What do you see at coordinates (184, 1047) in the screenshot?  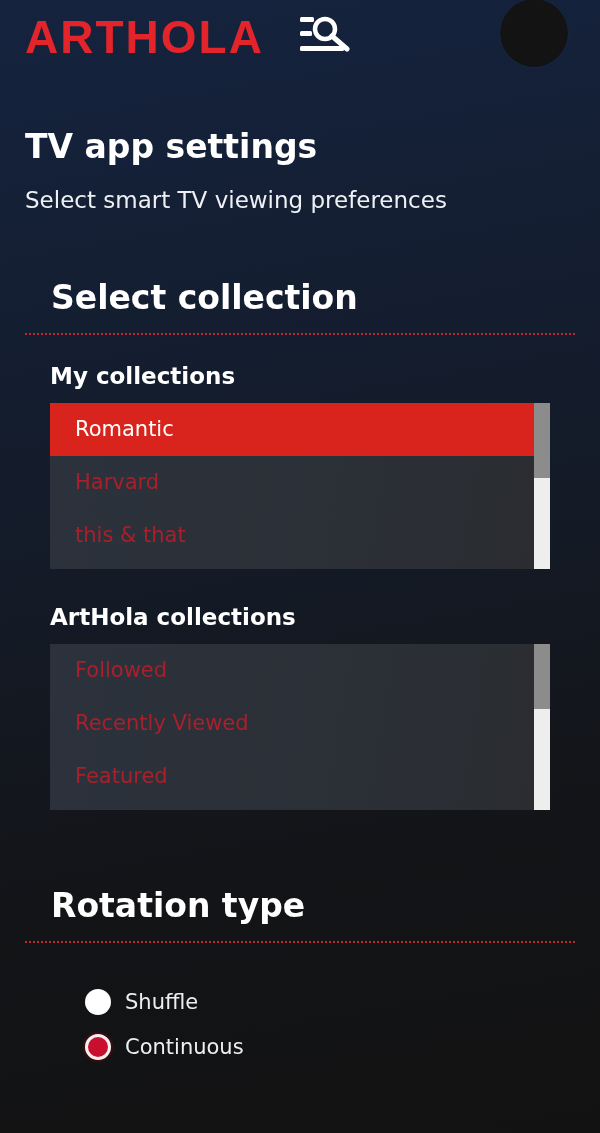 I see `radio-label: Continuous` at bounding box center [184, 1047].